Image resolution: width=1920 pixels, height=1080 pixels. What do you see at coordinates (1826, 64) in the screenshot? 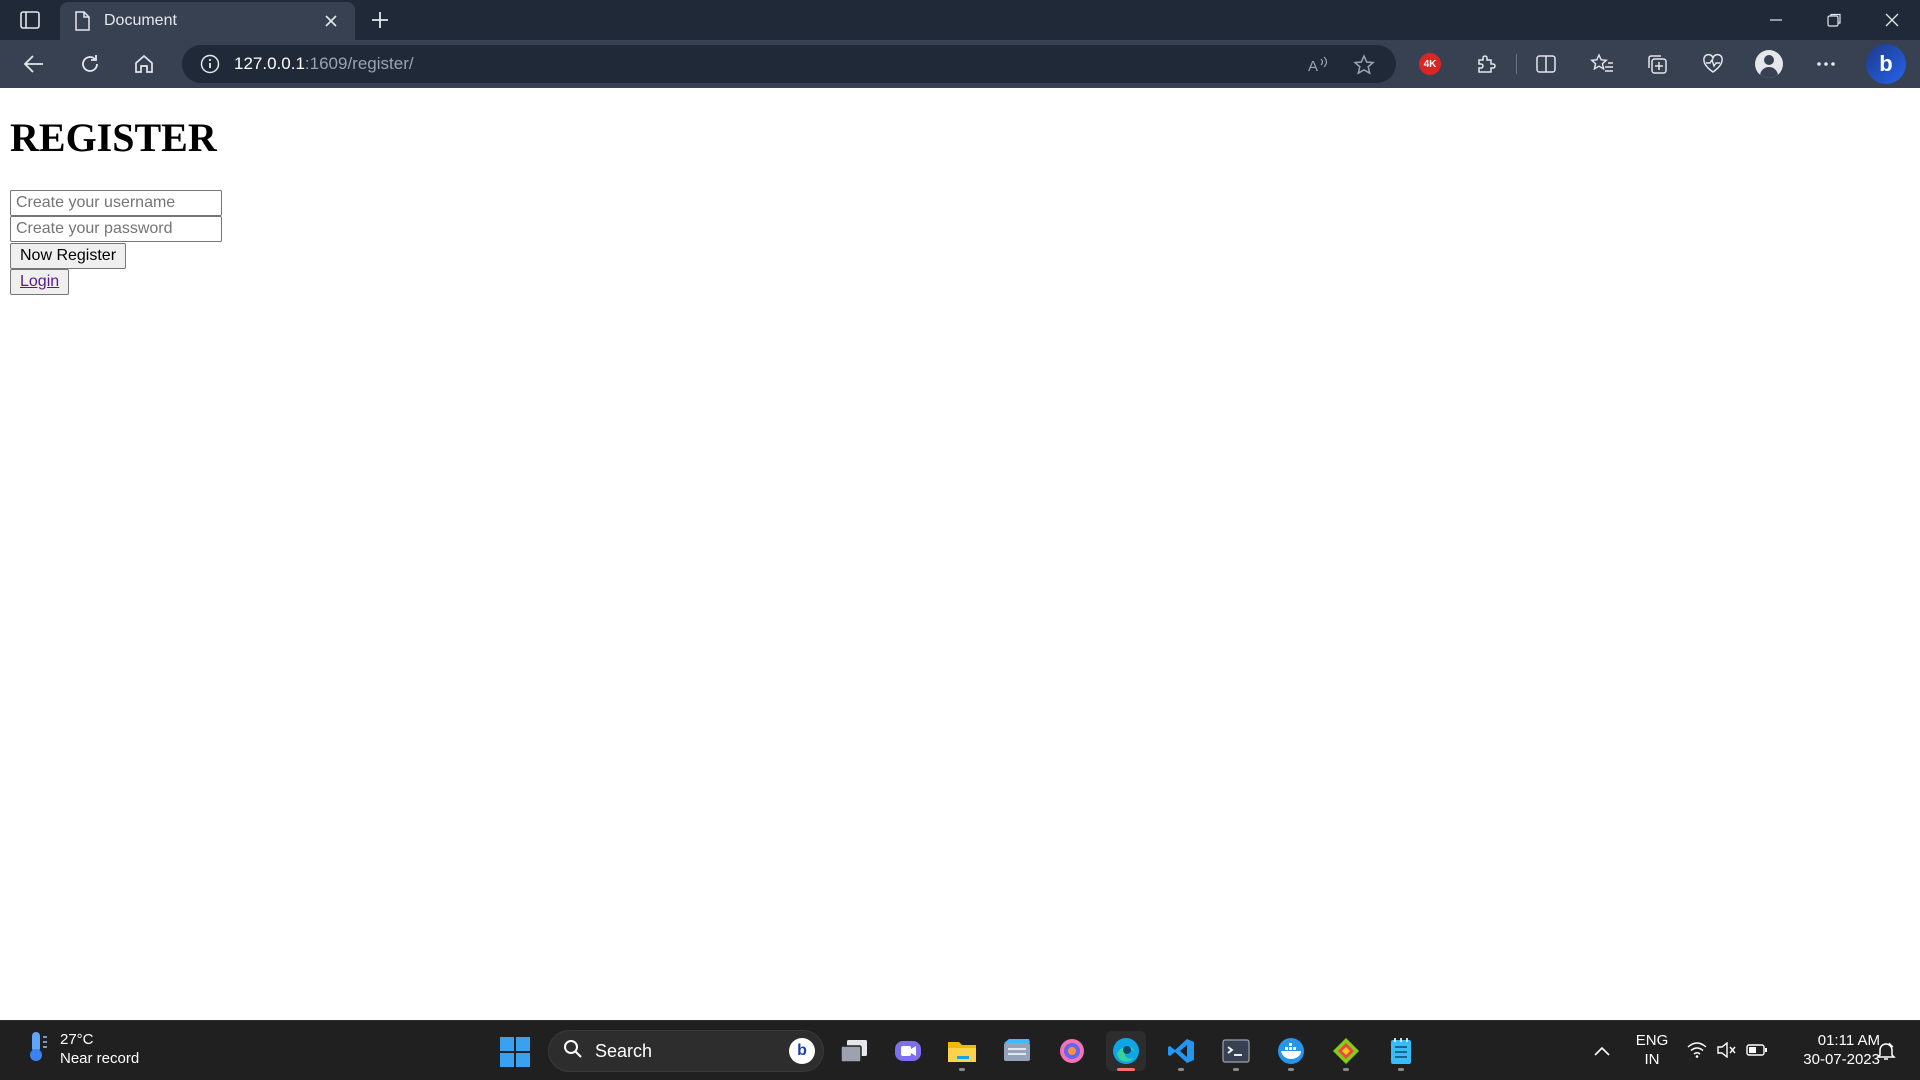
I see `more-options-icon` at bounding box center [1826, 64].